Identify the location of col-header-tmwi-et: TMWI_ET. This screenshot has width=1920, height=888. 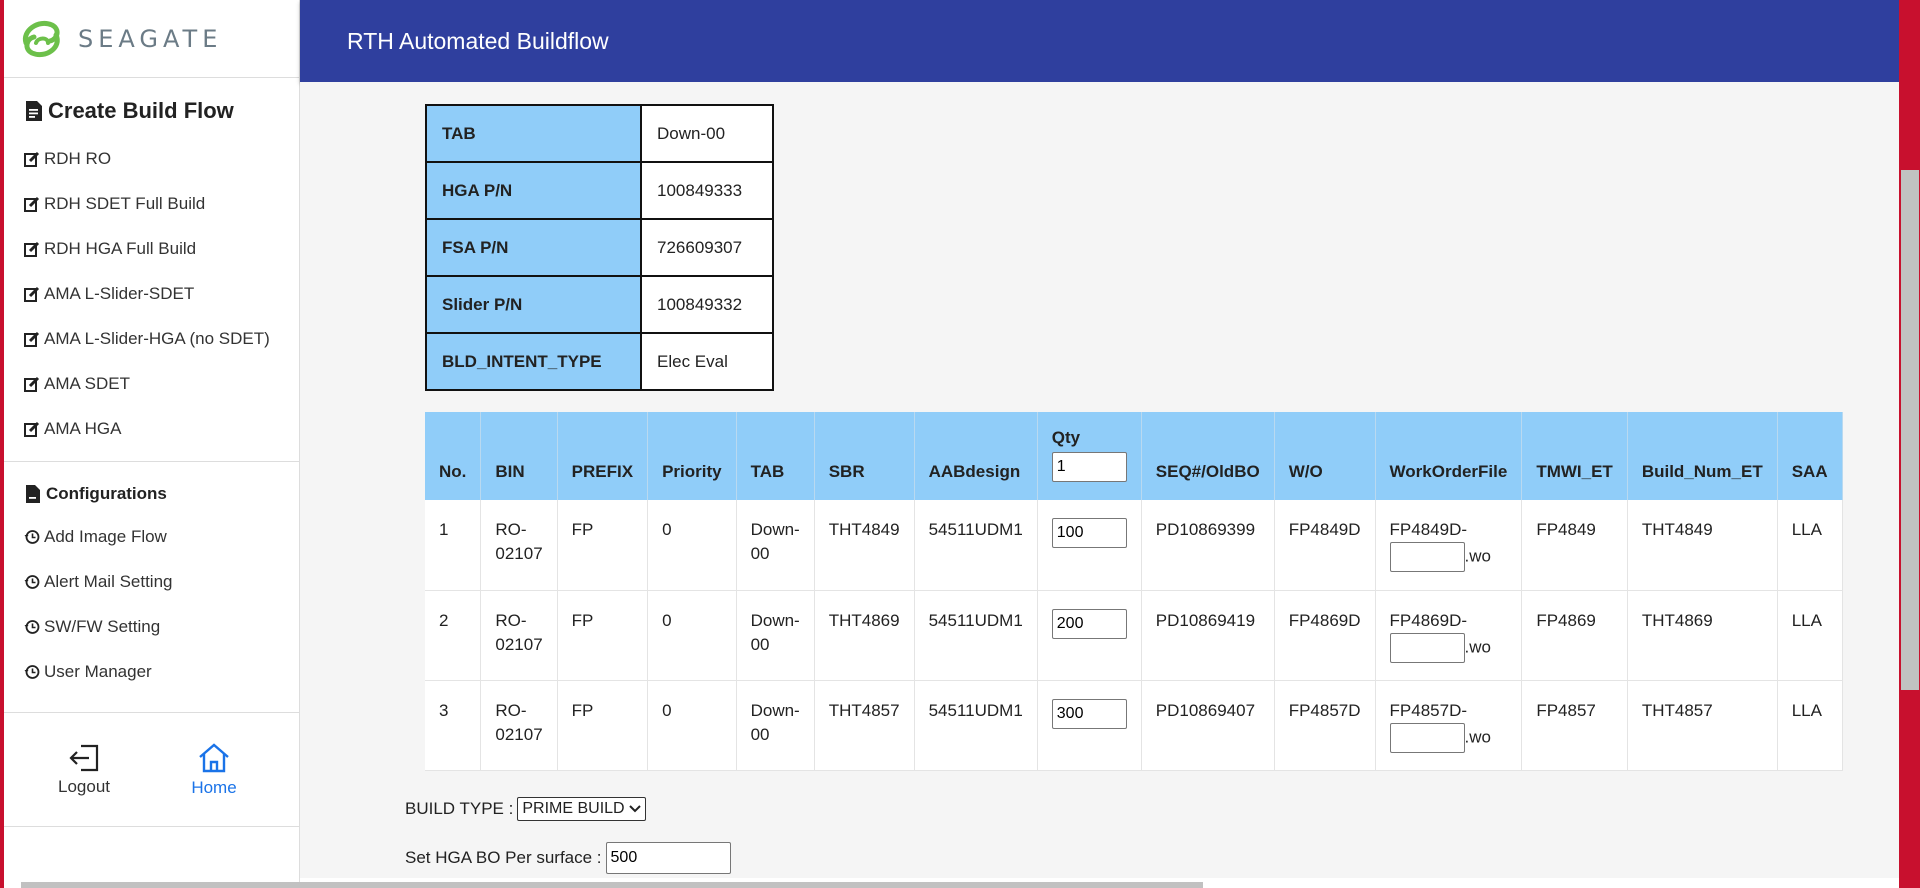
(1574, 456).